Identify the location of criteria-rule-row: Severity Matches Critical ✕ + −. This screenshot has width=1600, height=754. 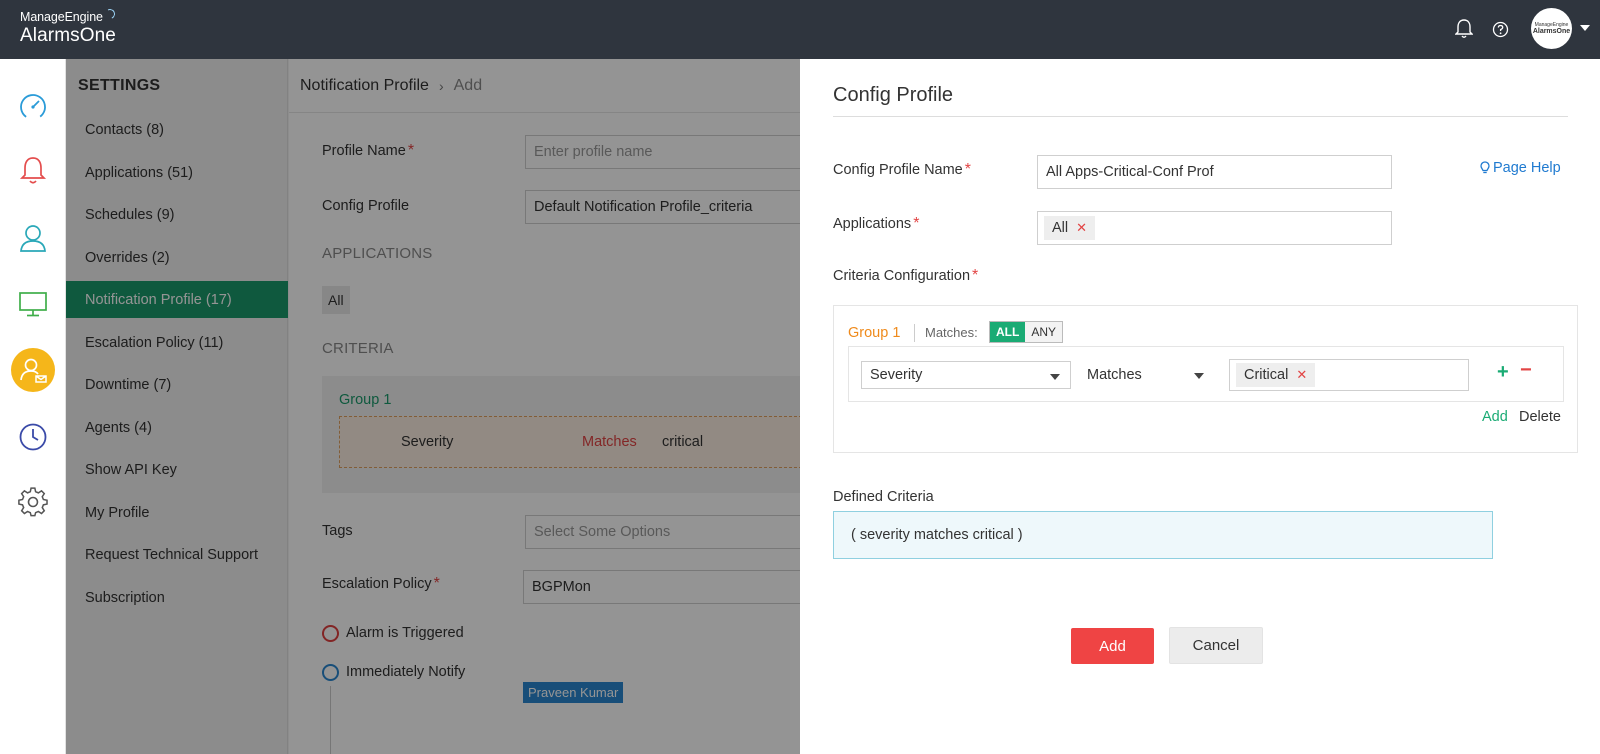
(1206, 374).